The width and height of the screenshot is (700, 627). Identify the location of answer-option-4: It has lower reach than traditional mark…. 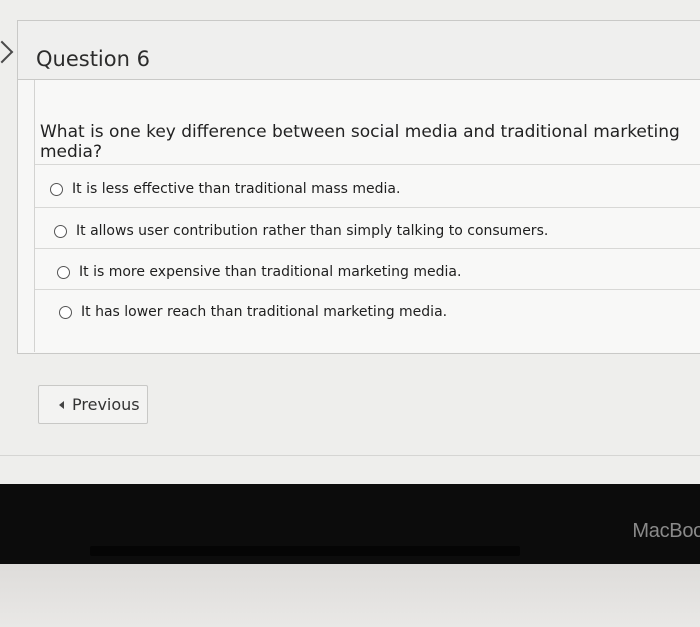
(253, 312).